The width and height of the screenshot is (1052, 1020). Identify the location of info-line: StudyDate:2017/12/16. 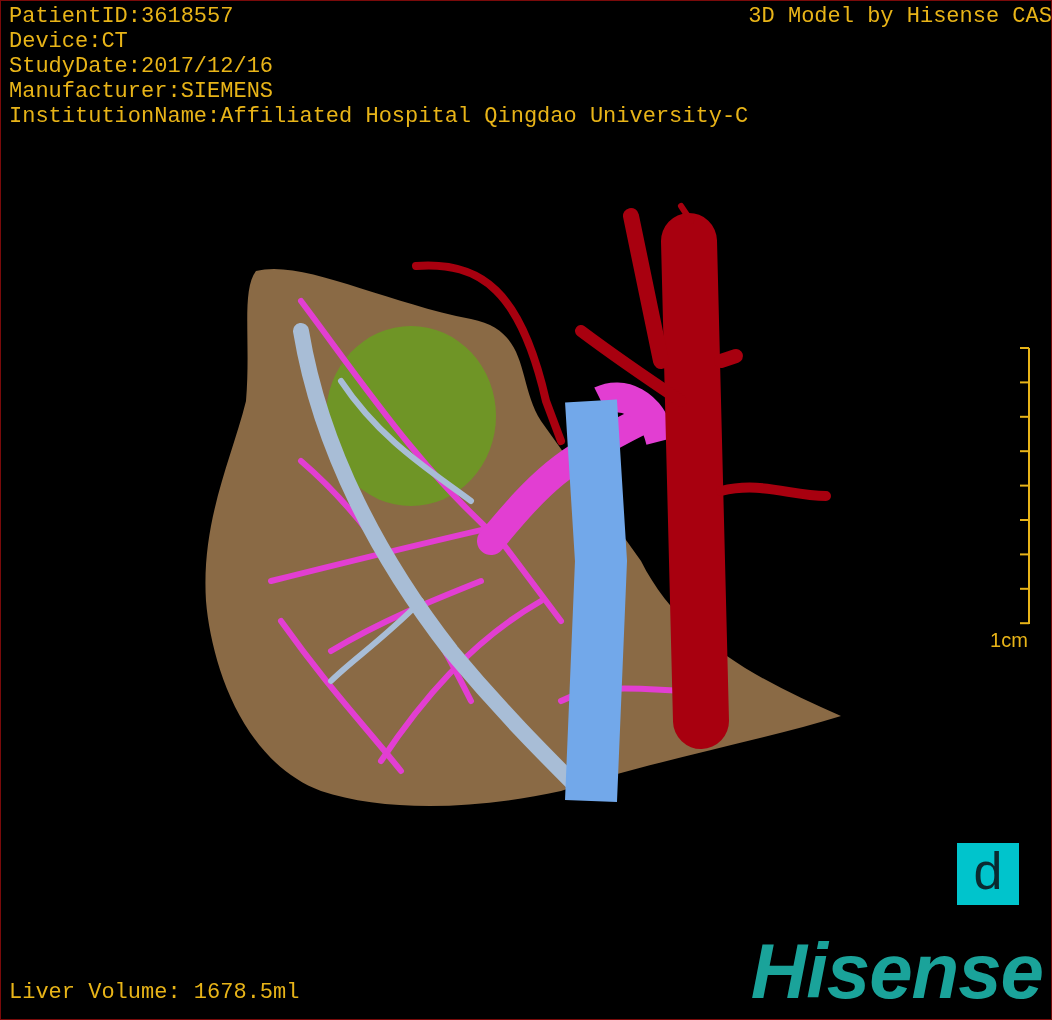
(142, 66).